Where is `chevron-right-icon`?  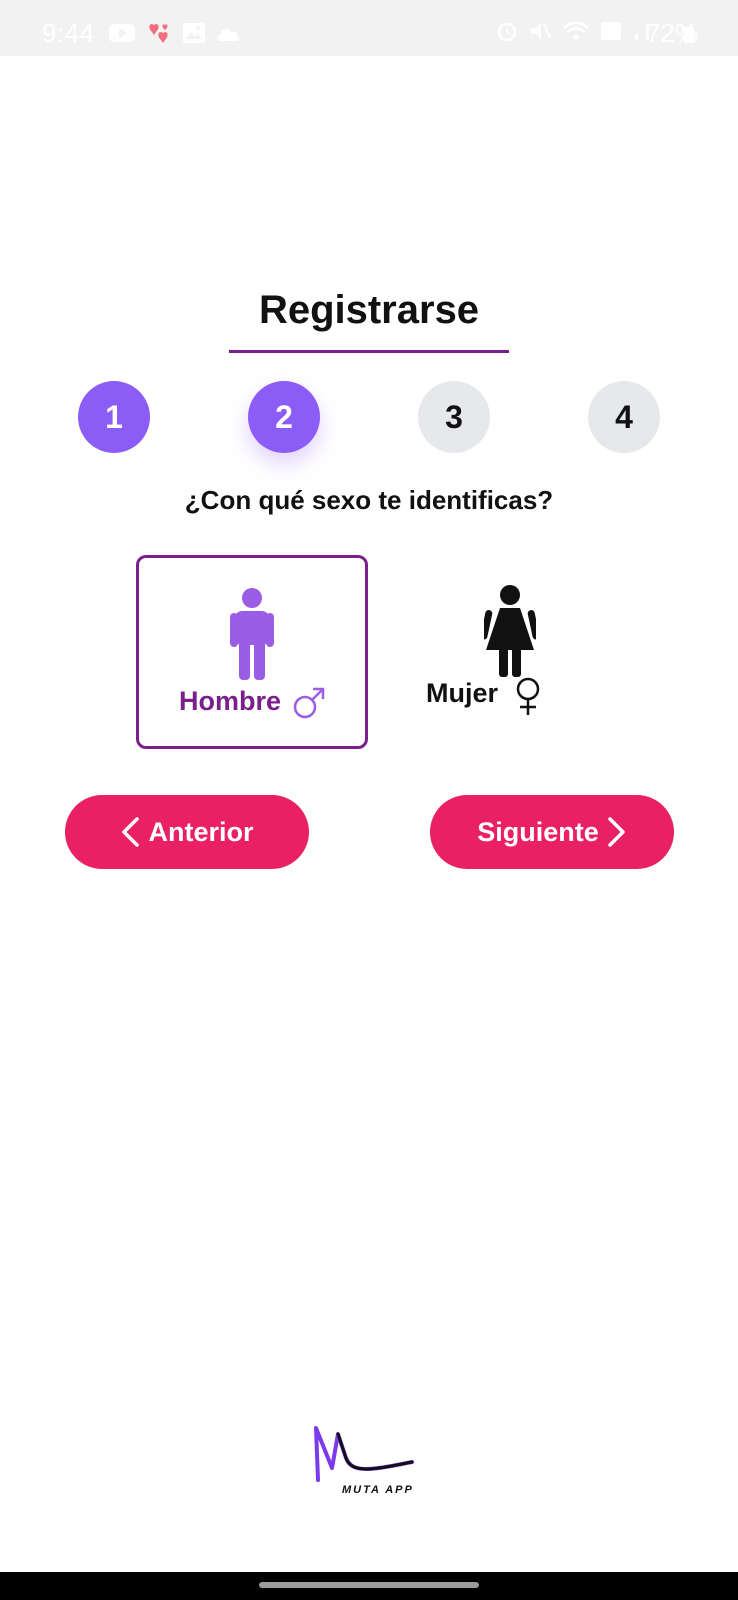
chevron-right-icon is located at coordinates (616, 832).